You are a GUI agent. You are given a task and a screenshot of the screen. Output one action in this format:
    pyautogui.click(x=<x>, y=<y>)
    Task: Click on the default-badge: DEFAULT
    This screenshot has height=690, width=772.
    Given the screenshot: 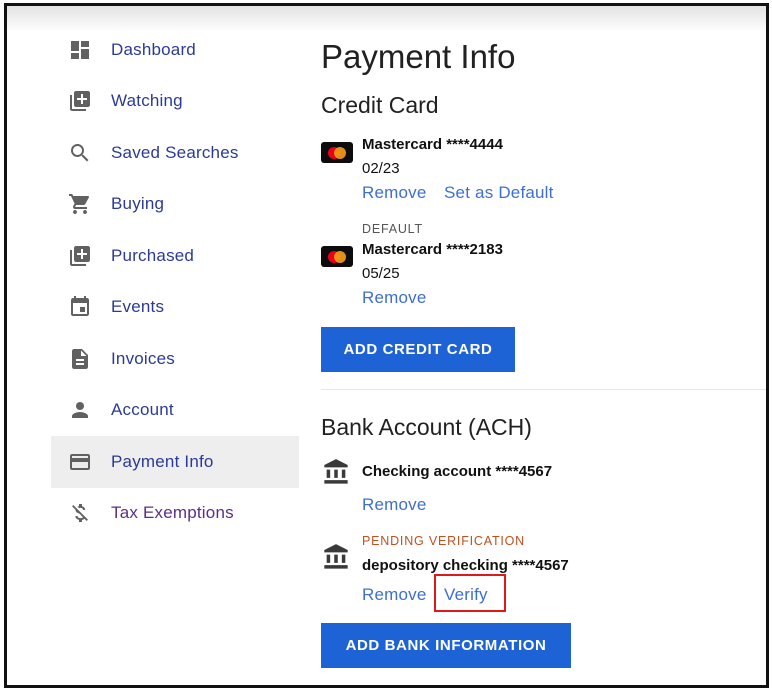 What is the action you would take?
    pyautogui.click(x=392, y=229)
    